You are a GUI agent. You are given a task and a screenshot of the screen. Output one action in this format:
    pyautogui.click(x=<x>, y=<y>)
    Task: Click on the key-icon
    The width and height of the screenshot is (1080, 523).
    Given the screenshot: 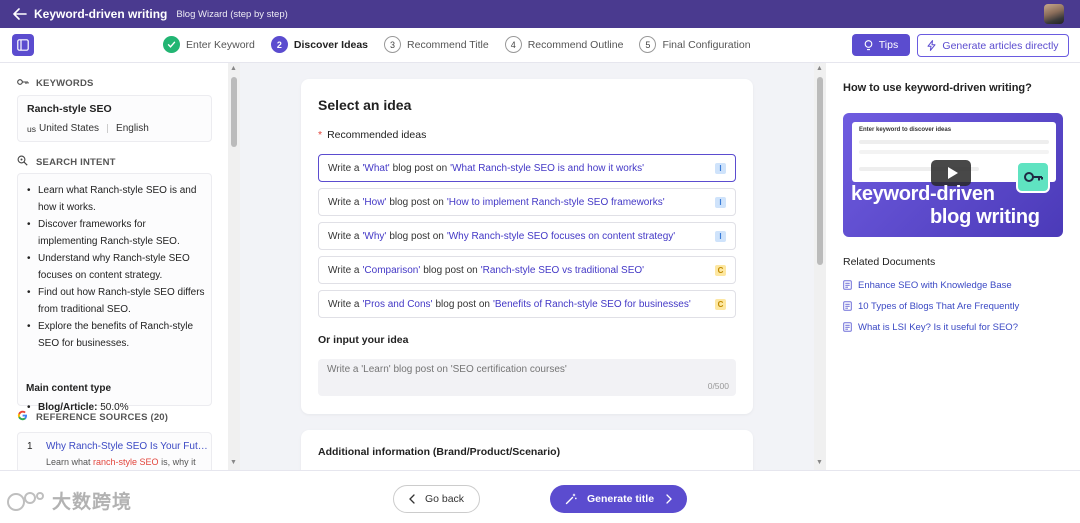 What is the action you would take?
    pyautogui.click(x=1033, y=177)
    